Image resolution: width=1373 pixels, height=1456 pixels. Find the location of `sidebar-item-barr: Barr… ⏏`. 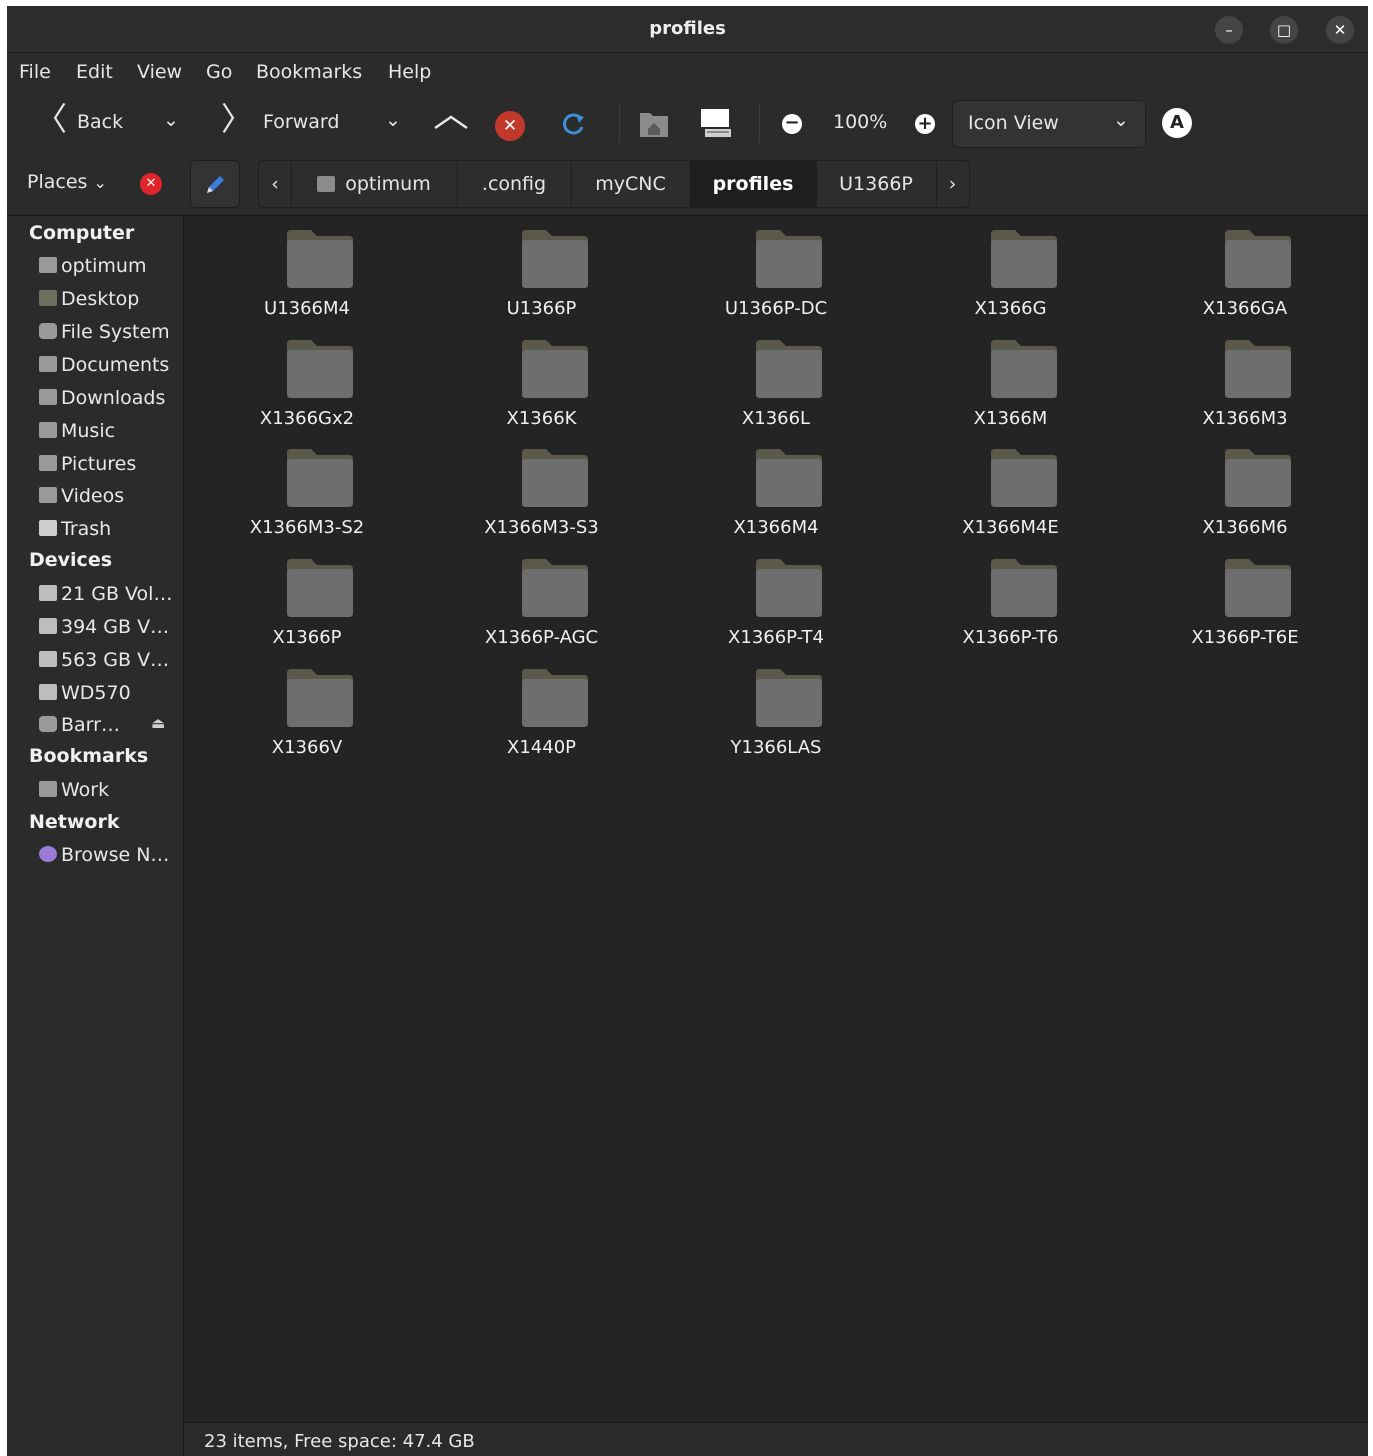

sidebar-item-barr: Barr… ⏏ is located at coordinates (102, 729).